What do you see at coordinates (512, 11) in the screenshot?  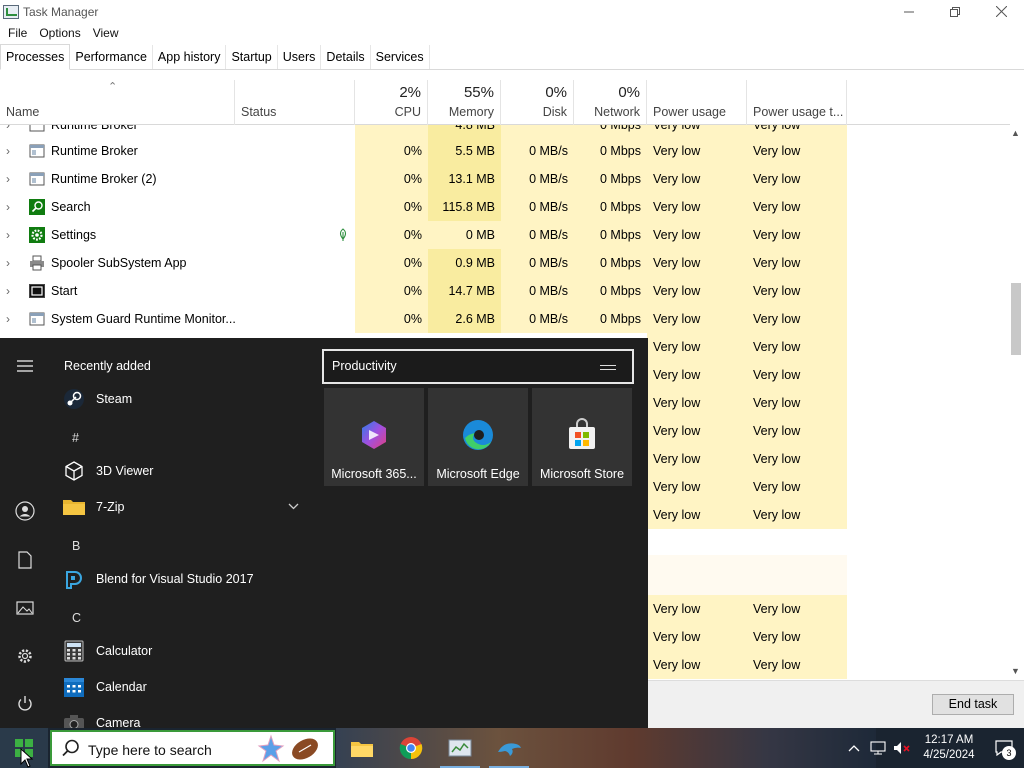 I see `title-bar: Task Manager` at bounding box center [512, 11].